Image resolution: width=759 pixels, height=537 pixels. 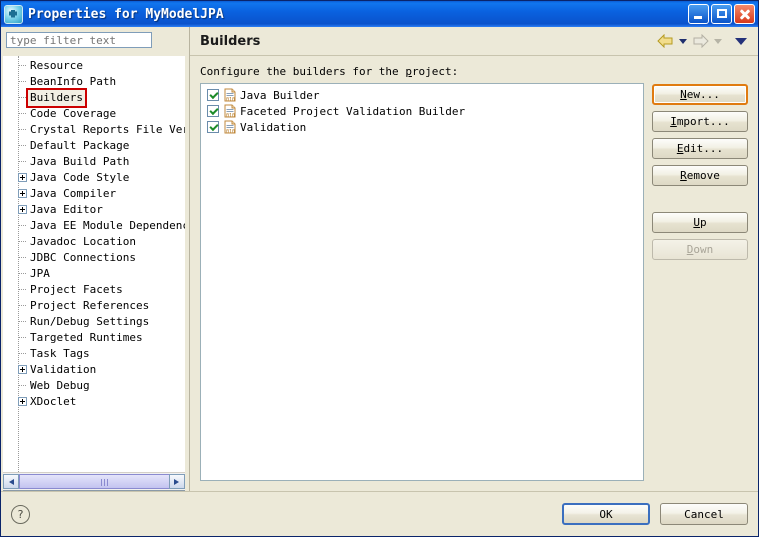 What do you see at coordinates (700, 282) in the screenshot?
I see `builders-action-buttons: New... Import... Edit... Remove Up Down` at bounding box center [700, 282].